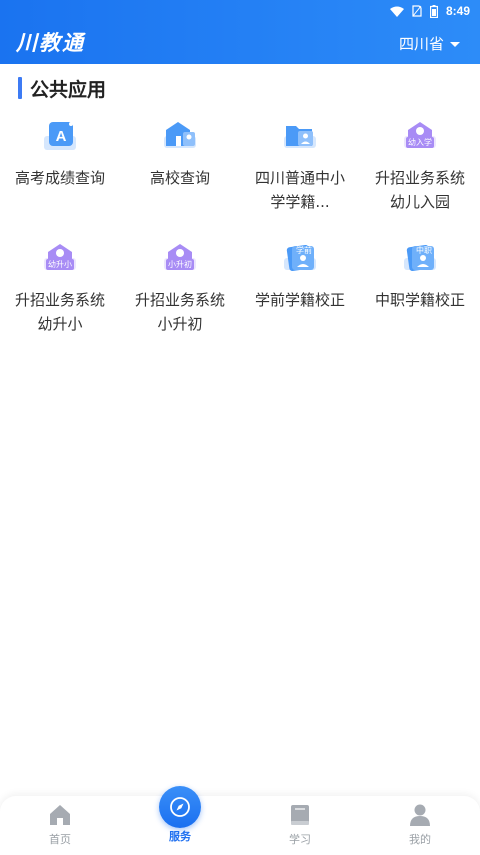  What do you see at coordinates (68, 89) in the screenshot?
I see `section-title: 公共应用` at bounding box center [68, 89].